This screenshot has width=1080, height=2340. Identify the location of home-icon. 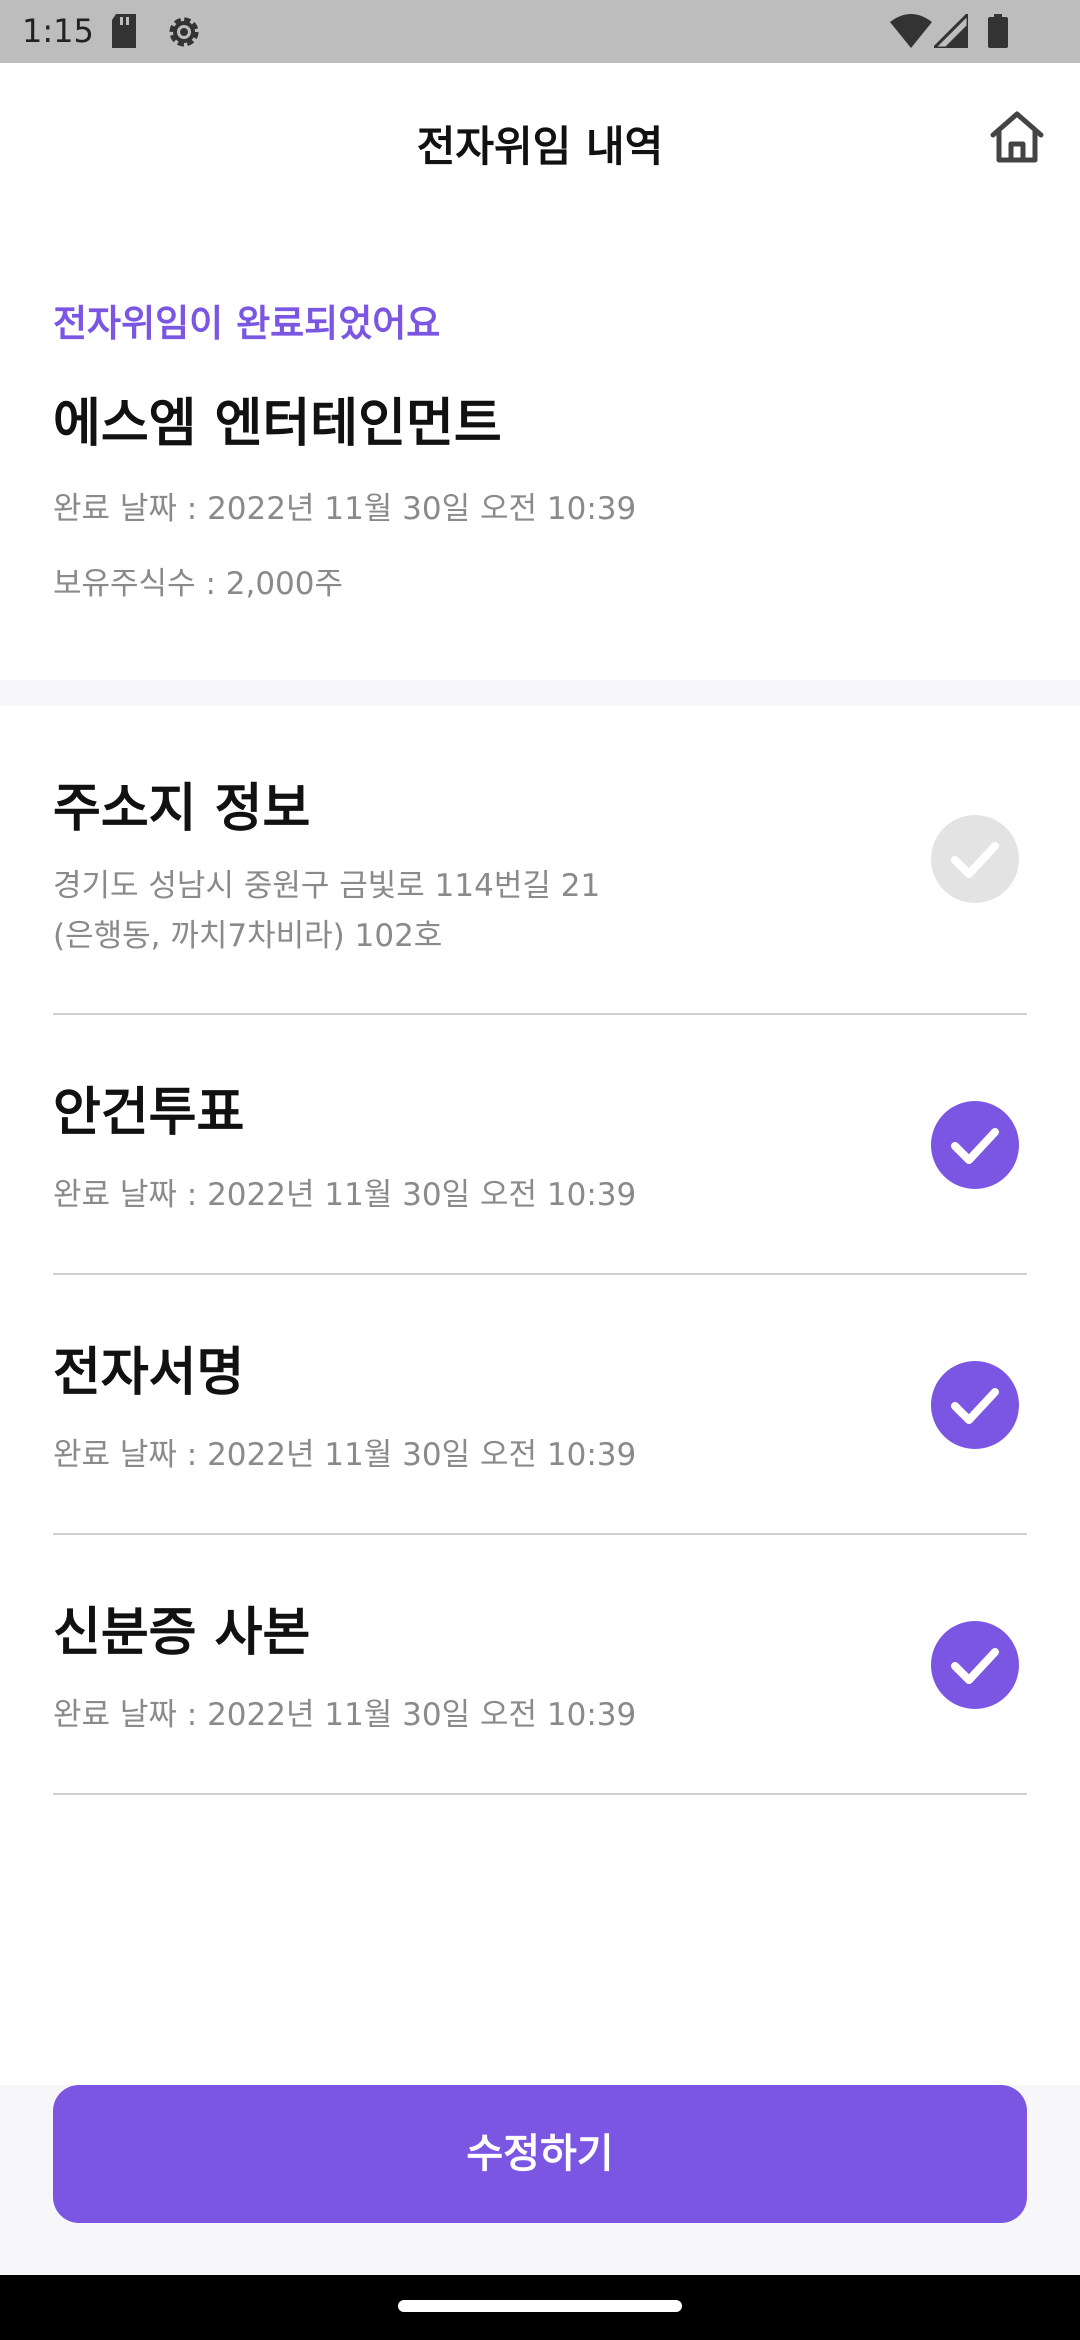
(1017, 140).